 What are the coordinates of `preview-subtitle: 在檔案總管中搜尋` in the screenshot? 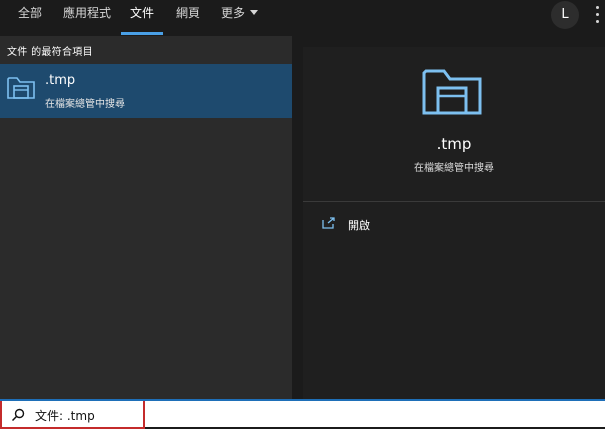 It's located at (454, 168).